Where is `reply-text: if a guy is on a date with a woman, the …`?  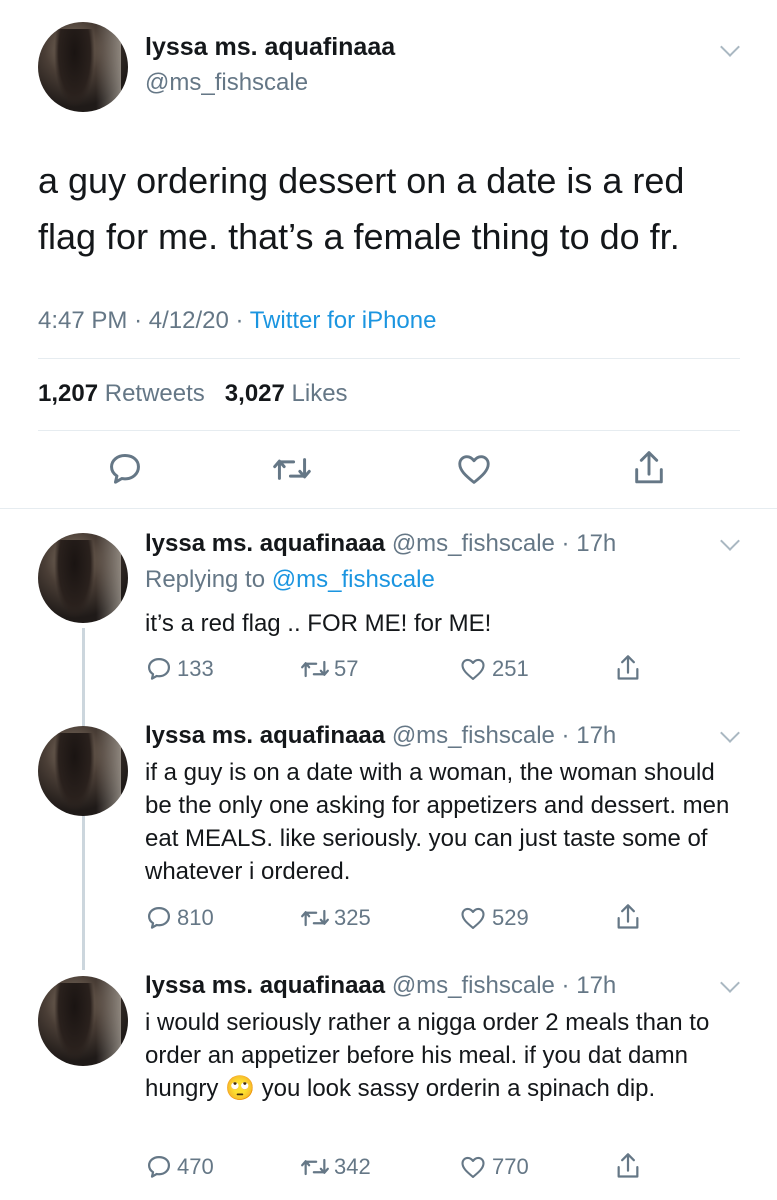 reply-text: if a guy is on a date with a woman, the … is located at coordinates (437, 822).